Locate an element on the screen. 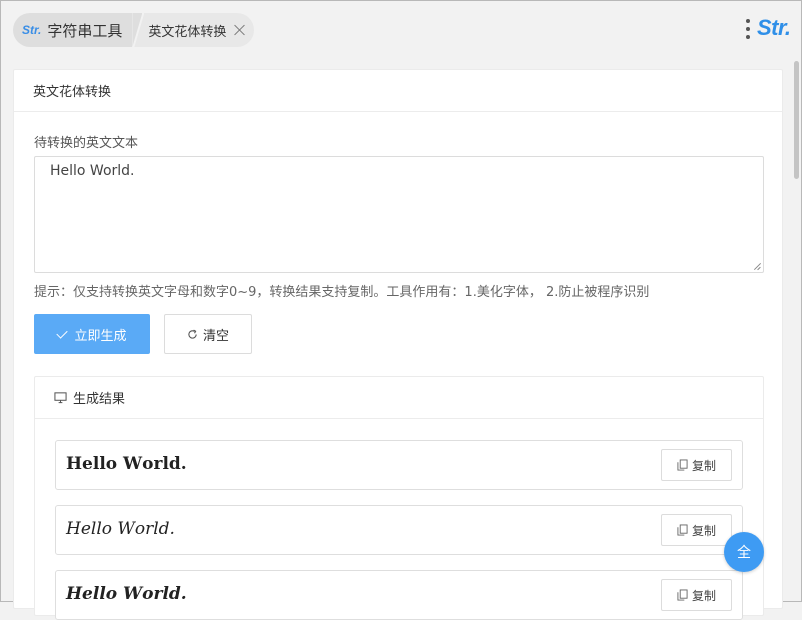 The width and height of the screenshot is (802, 620). more-menu-icon is located at coordinates (748, 30).